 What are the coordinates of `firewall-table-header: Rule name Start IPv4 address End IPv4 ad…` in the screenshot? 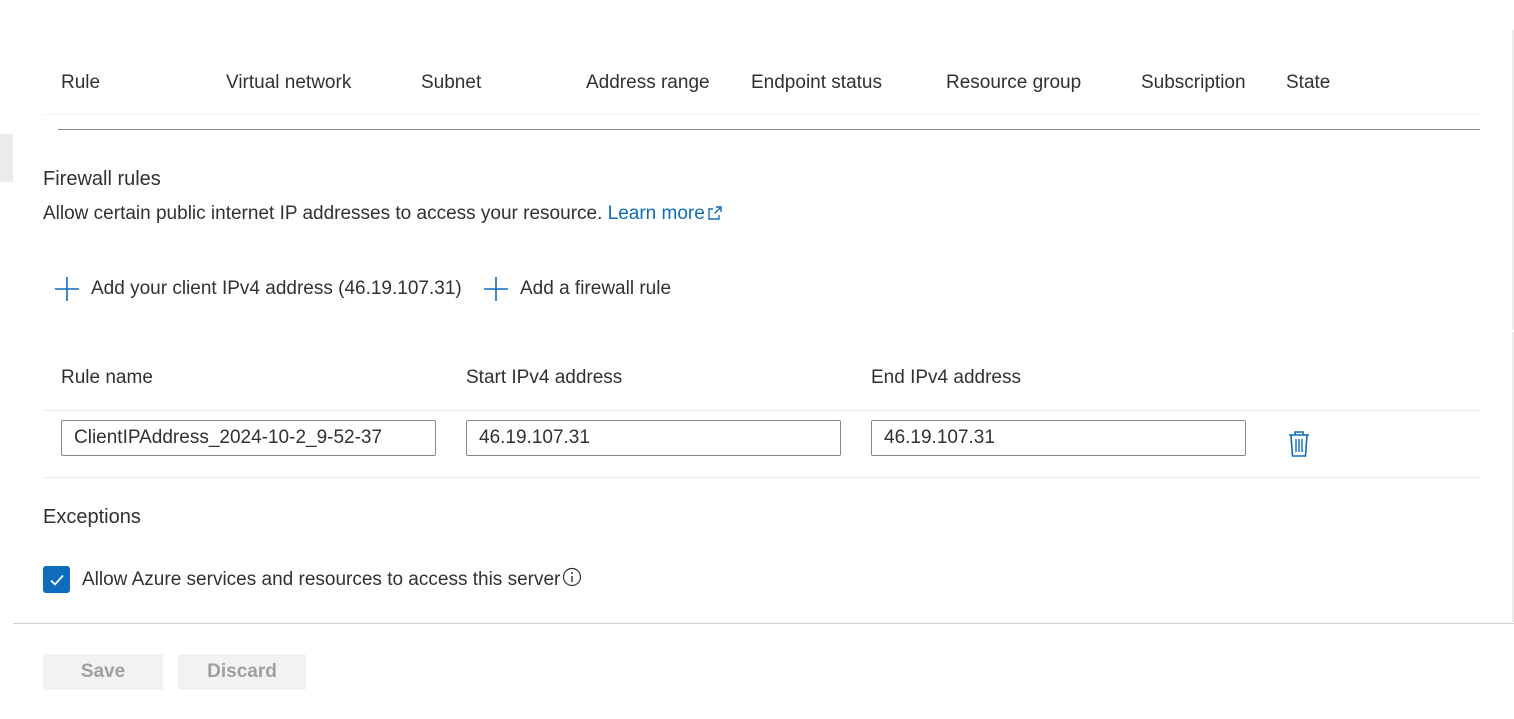 It's located at (761, 383).